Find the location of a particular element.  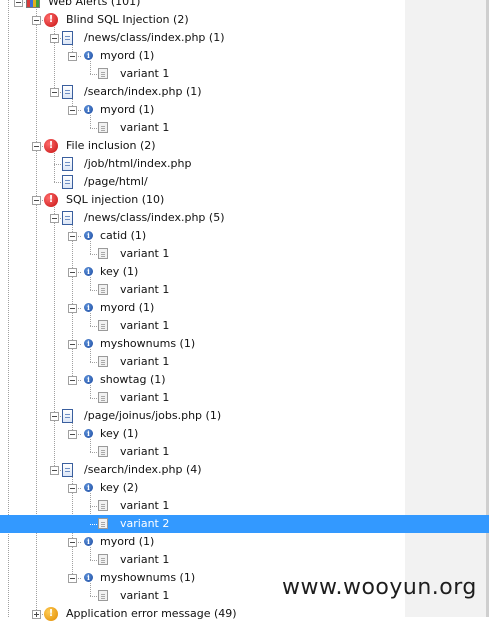

tree-item: i key (2) is located at coordinates (202, 488).